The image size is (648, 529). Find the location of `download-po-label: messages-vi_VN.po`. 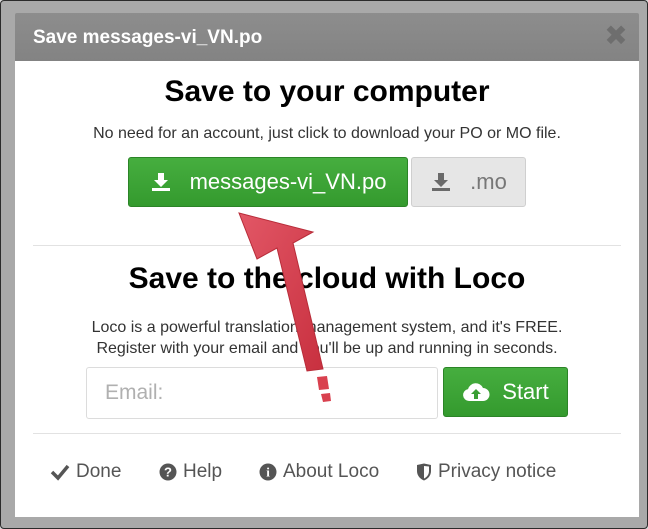

download-po-label: messages-vi_VN.po is located at coordinates (288, 181).